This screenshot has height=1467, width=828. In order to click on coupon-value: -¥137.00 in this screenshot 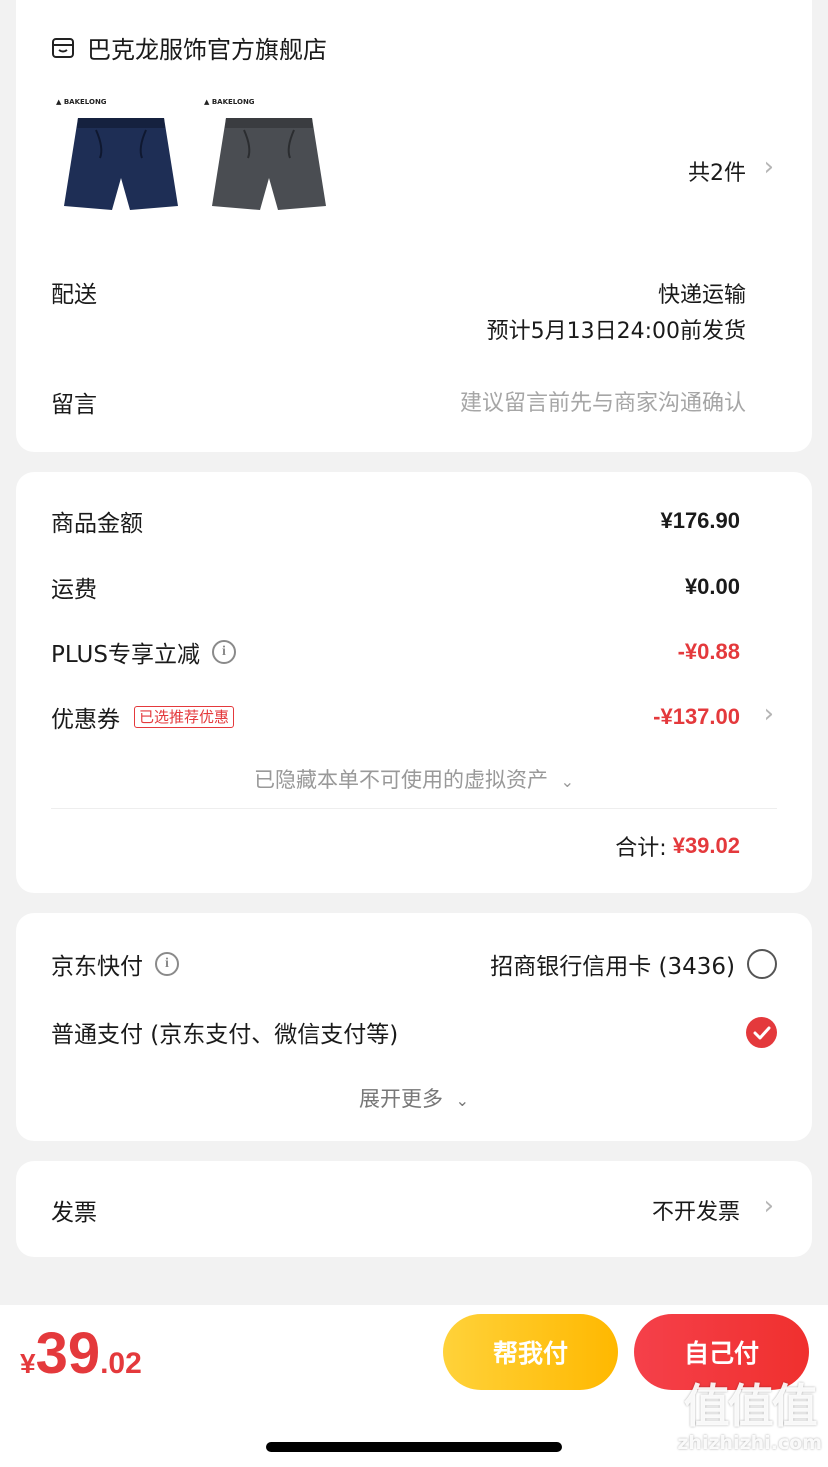, I will do `click(696, 716)`.